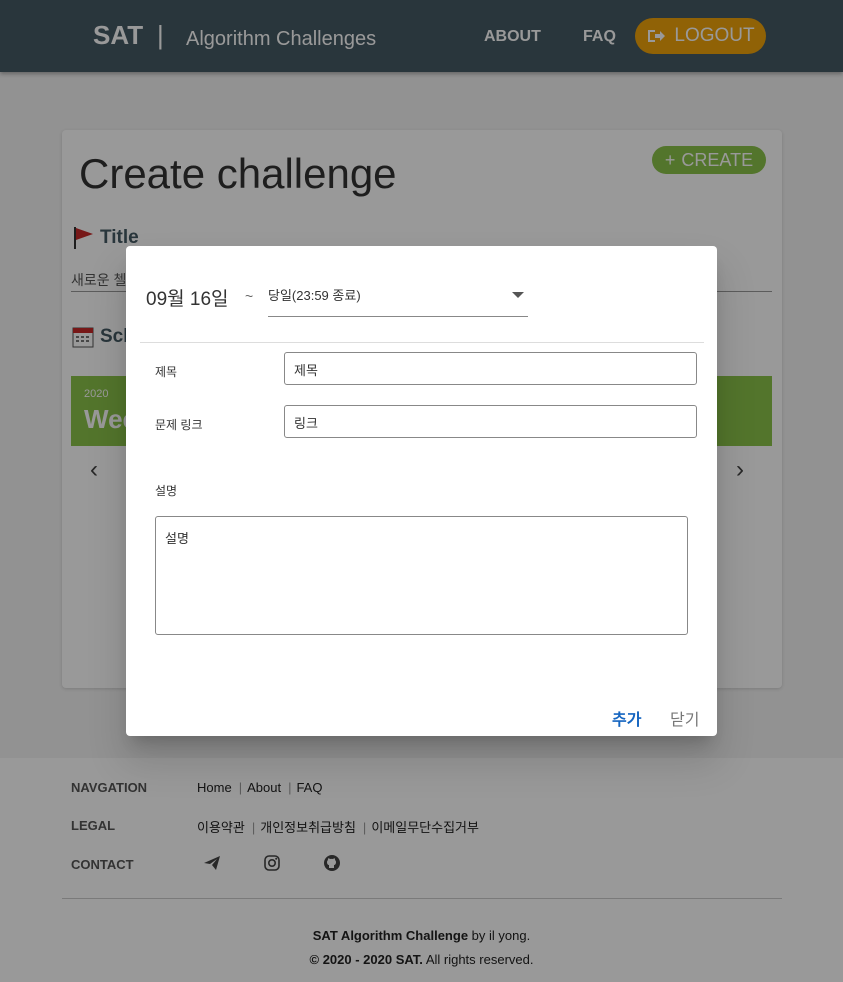  What do you see at coordinates (518, 295) in the screenshot?
I see `caret-down-icon` at bounding box center [518, 295].